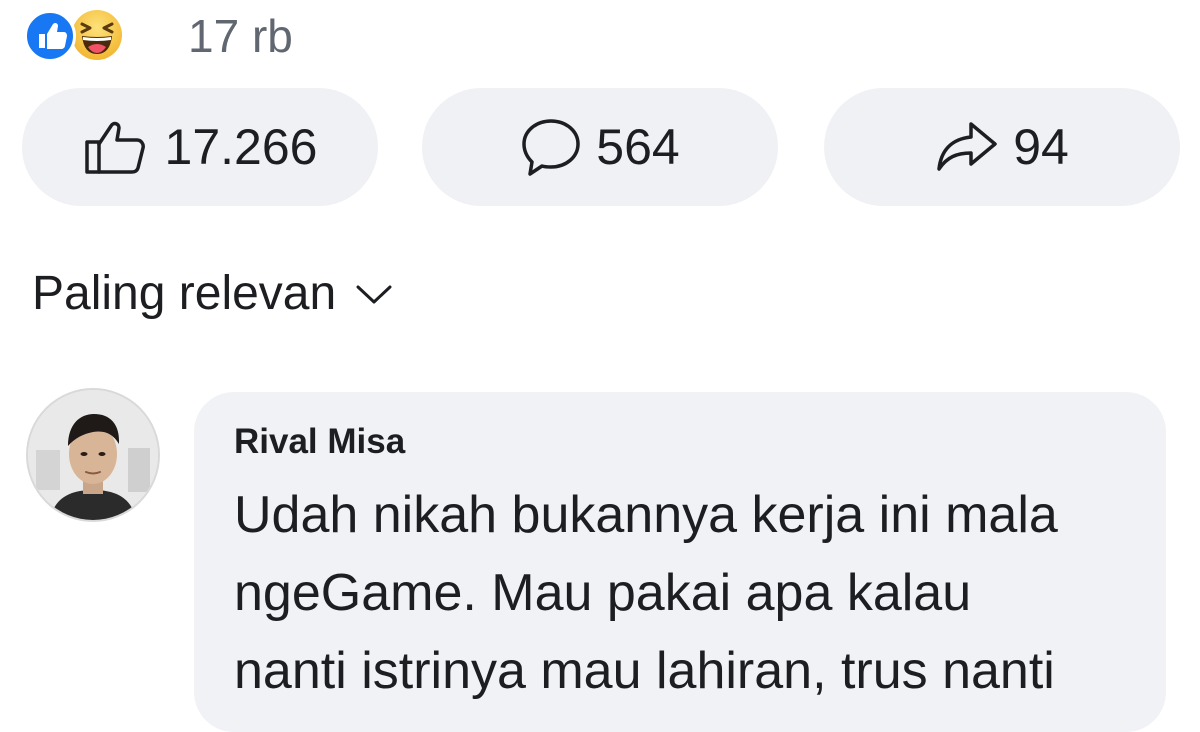 This screenshot has height=732, width=1200. Describe the element at coordinates (603, 593) in the screenshot. I see `comment-text-line: ngeGame. Mau pakai apa kalau` at that location.